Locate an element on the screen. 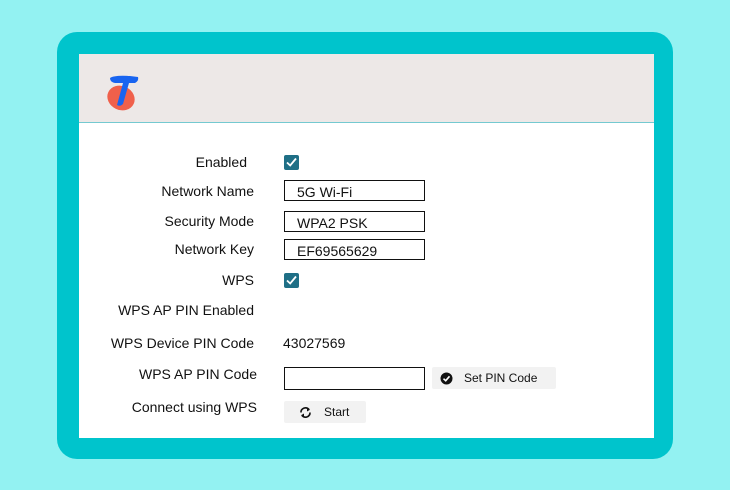  wps-device-pin-value: 43027569 is located at coordinates (314, 343).